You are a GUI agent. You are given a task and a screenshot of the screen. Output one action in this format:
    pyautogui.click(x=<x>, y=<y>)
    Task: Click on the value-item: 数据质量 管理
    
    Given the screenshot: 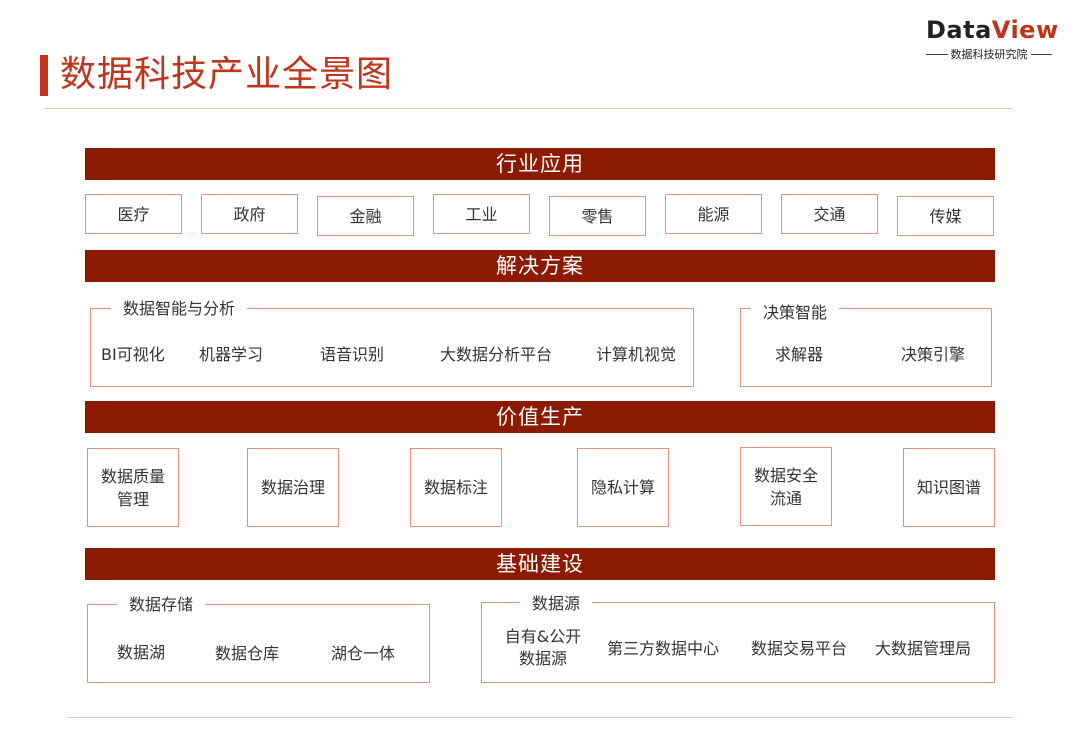 What is the action you would take?
    pyautogui.click(x=133, y=487)
    